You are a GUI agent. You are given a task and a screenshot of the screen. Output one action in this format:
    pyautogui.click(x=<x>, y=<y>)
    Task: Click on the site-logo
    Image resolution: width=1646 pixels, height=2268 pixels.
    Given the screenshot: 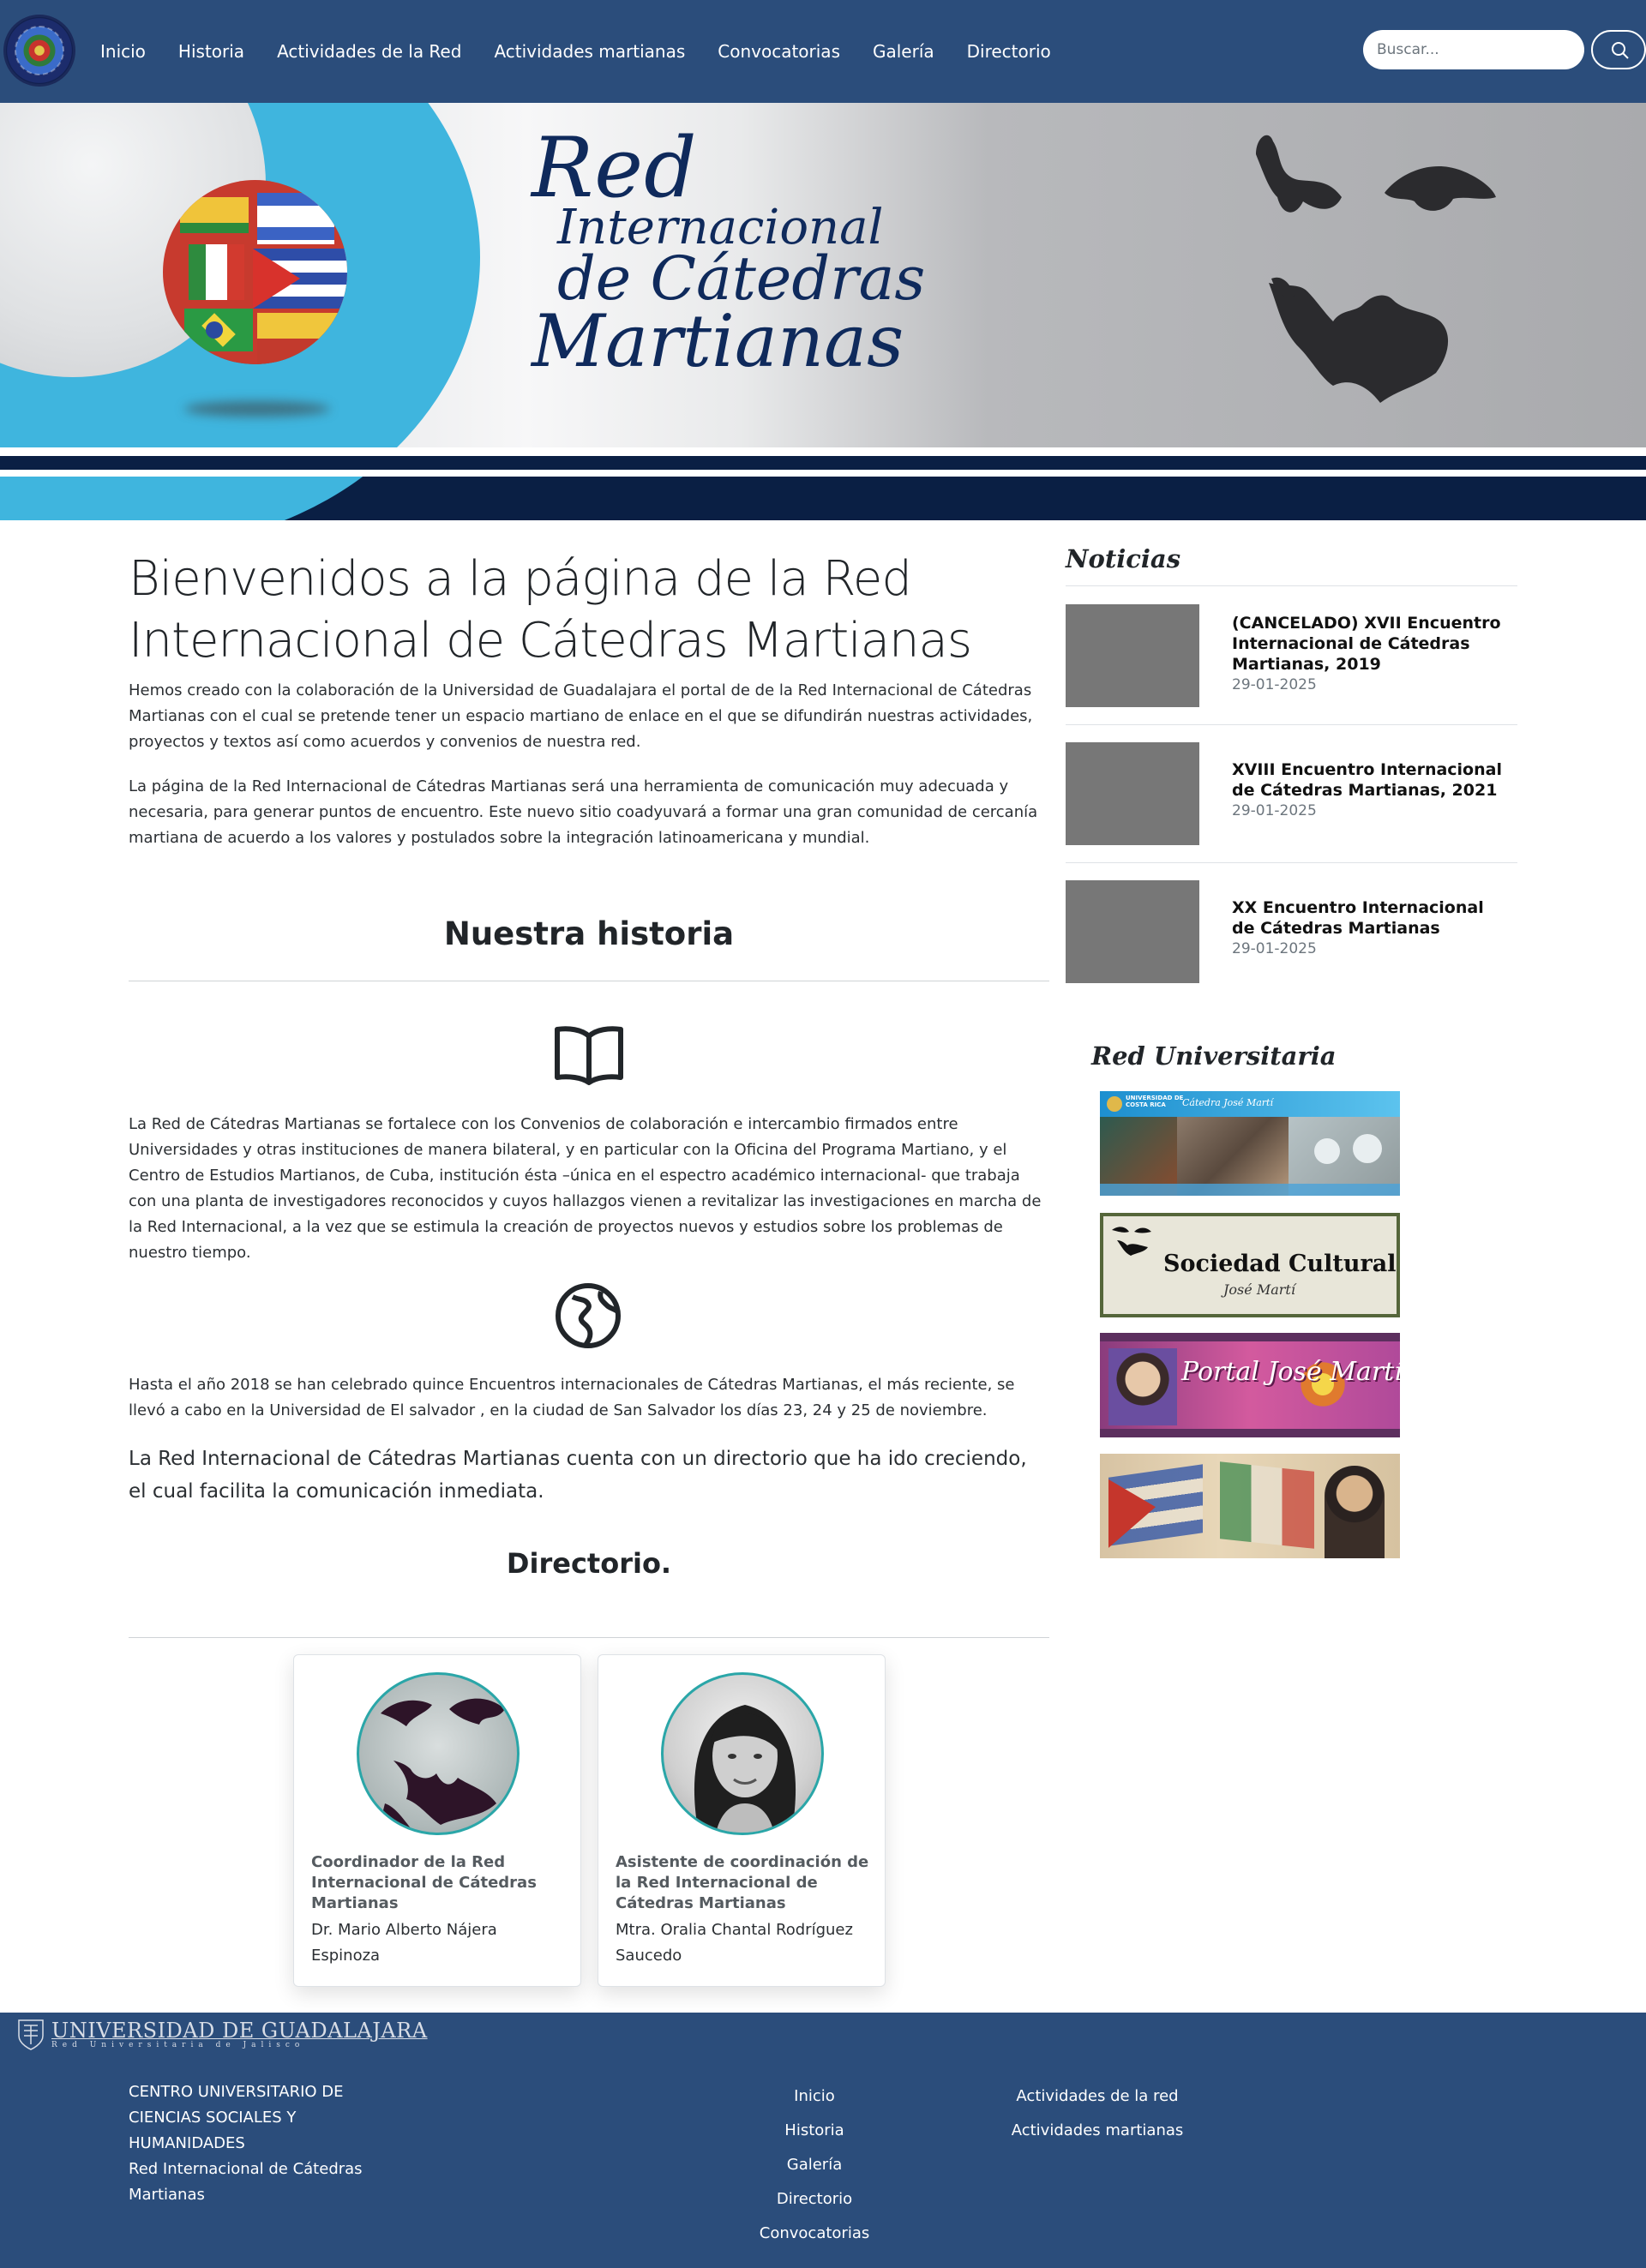 What is the action you would take?
    pyautogui.click(x=39, y=51)
    